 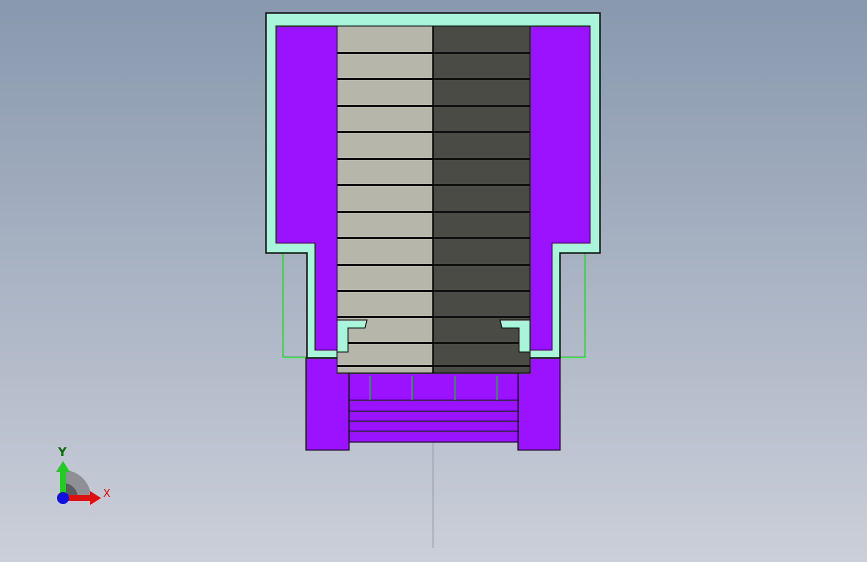 What do you see at coordinates (78, 483) in the screenshot?
I see `axis-triad-icon` at bounding box center [78, 483].